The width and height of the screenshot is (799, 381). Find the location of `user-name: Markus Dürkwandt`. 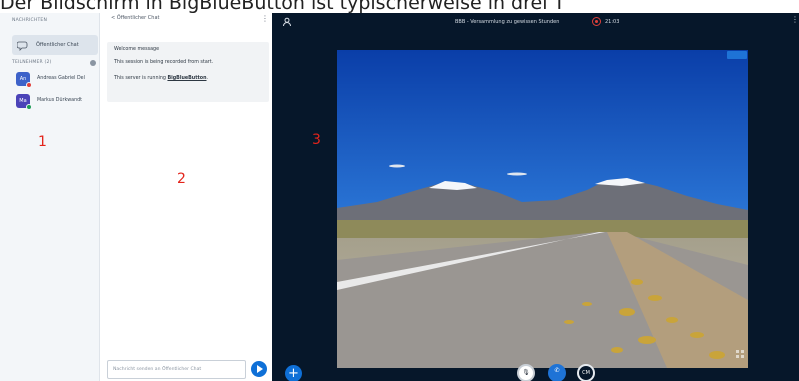

user-name: Markus Dürkwandt is located at coordinates (60, 100).